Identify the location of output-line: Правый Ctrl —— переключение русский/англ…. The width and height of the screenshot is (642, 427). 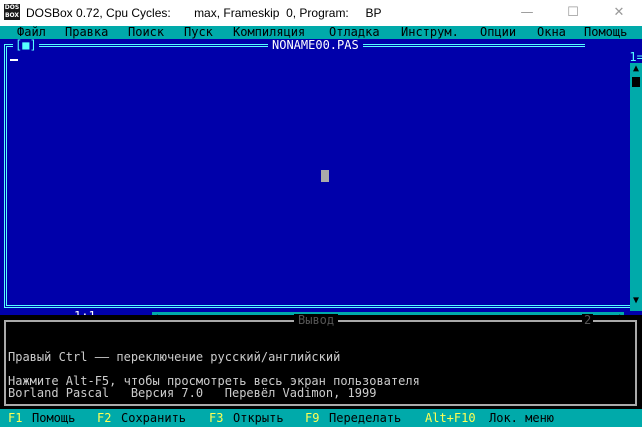
(174, 357).